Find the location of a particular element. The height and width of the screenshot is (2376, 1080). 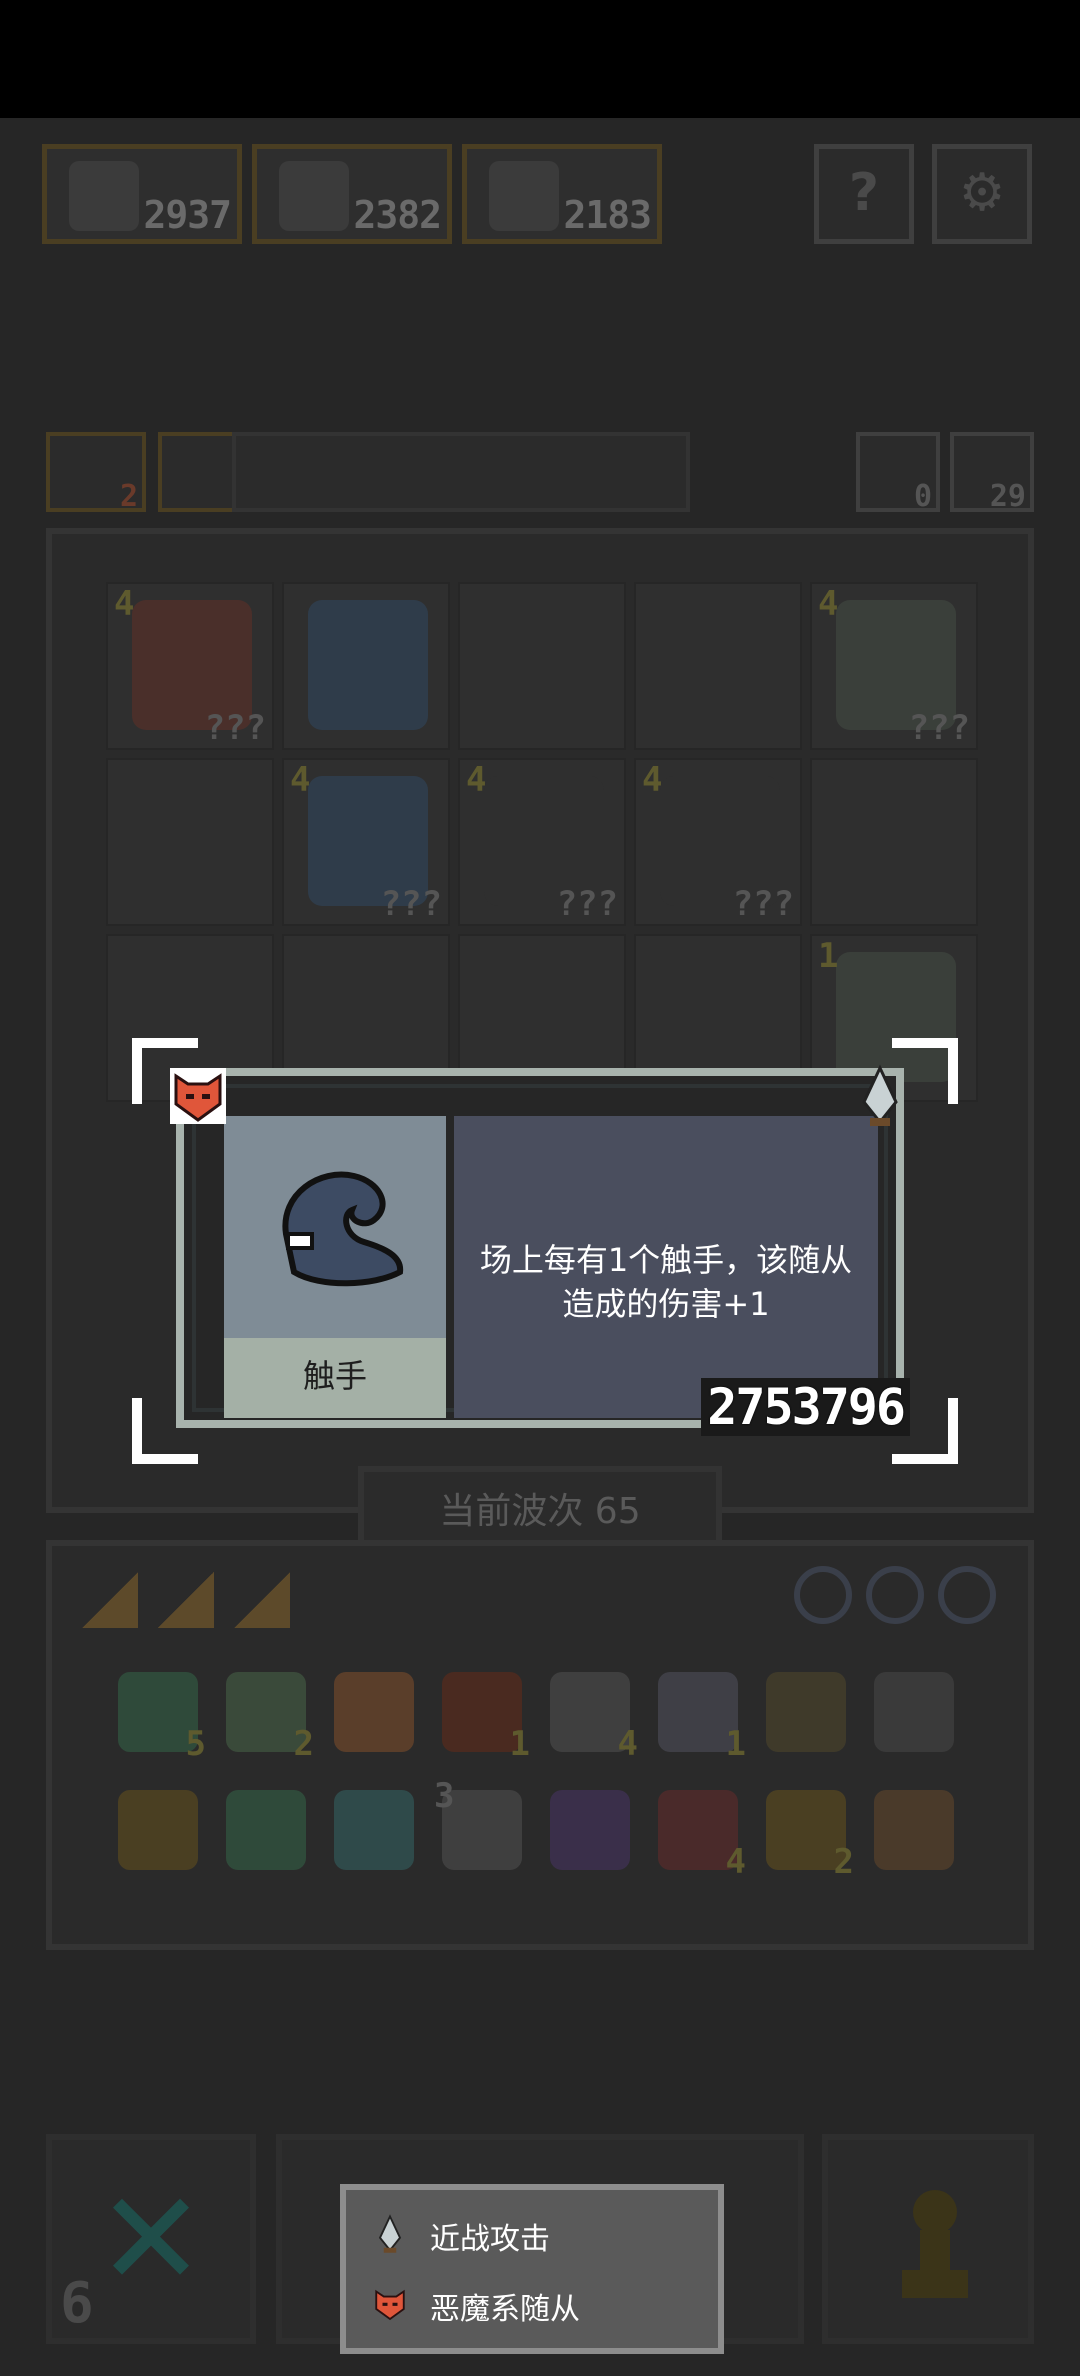

resource-box-1: 2937 is located at coordinates (142, 194).